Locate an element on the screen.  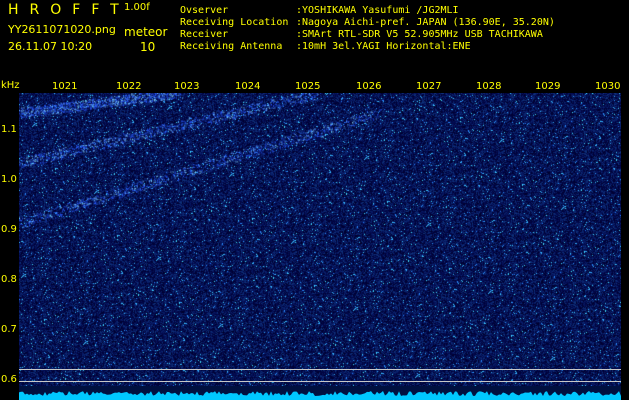
filename-label: YY2611071020.png is located at coordinates (62, 29).